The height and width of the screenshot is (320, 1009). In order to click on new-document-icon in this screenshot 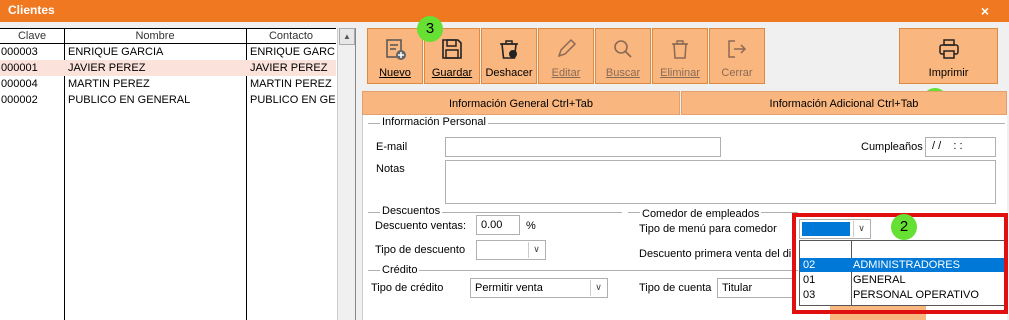, I will do `click(396, 49)`.